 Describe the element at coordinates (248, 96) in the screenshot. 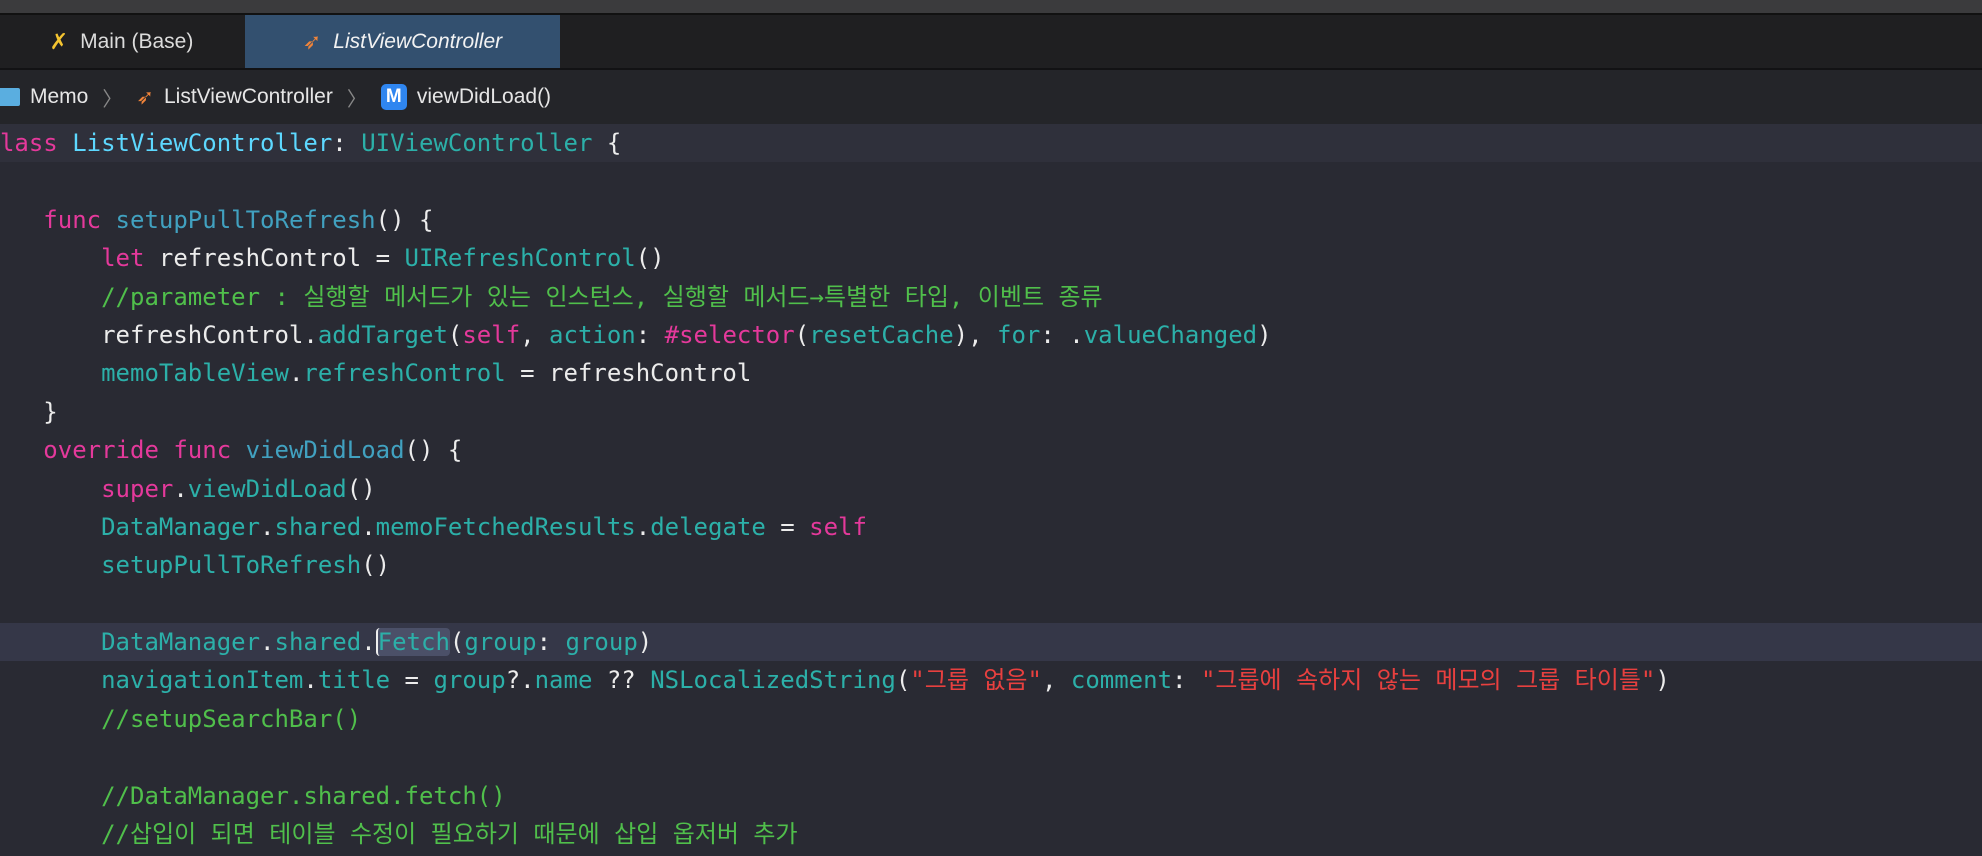

I see `breadcrumb-label: ListViewController` at that location.